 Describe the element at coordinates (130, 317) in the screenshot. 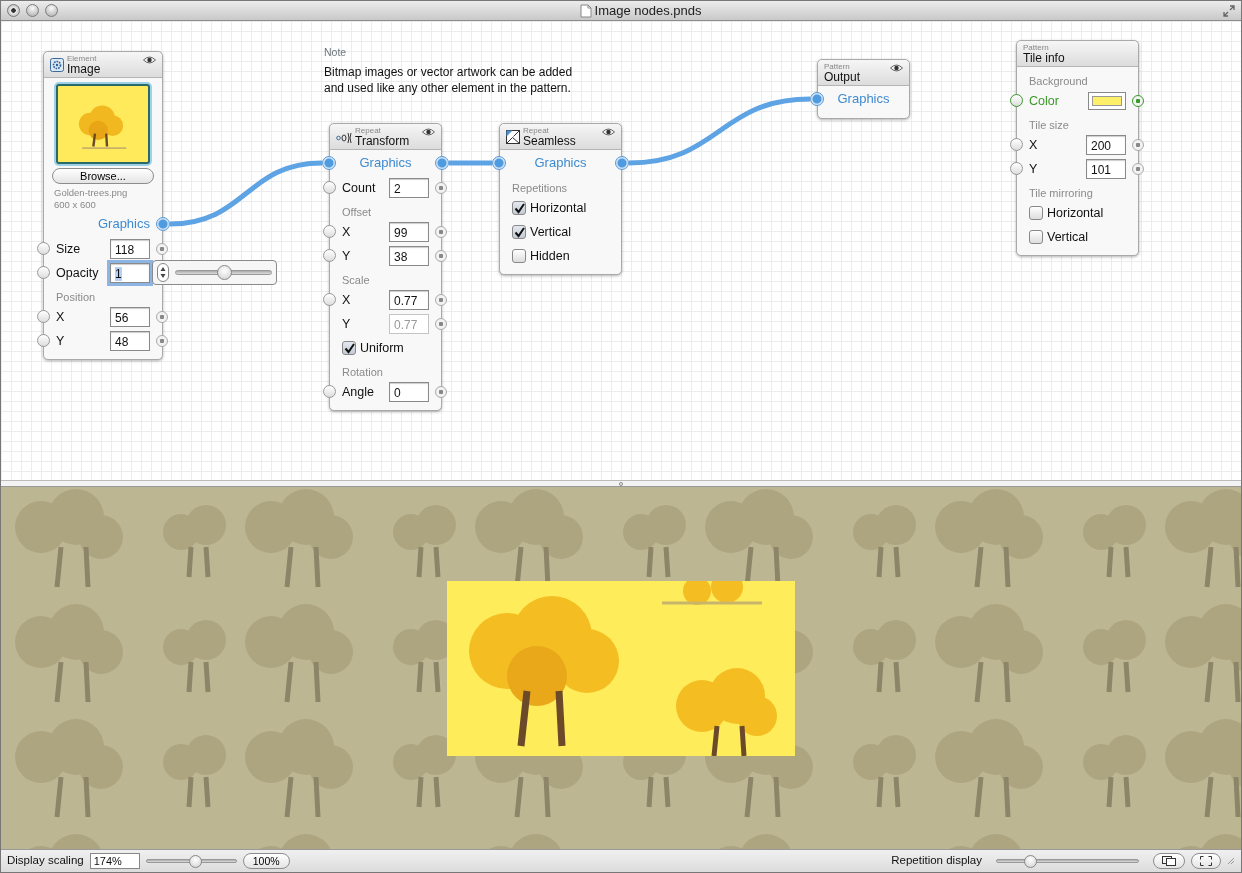

I see `number-field: 56` at that location.